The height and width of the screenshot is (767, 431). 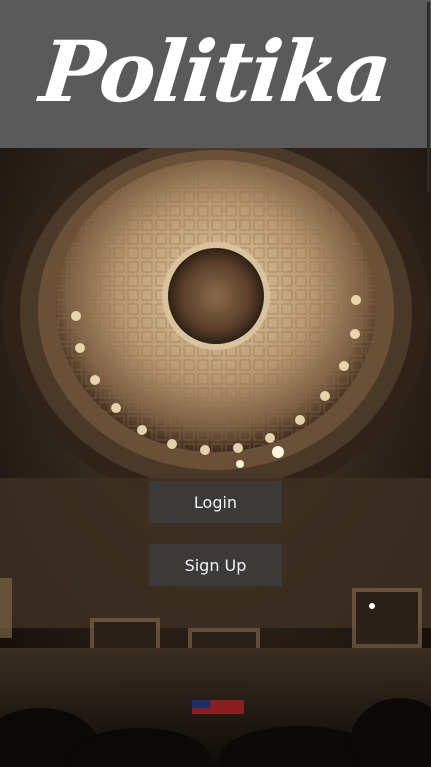 What do you see at coordinates (428, 97) in the screenshot?
I see `scrollbar-thumb` at bounding box center [428, 97].